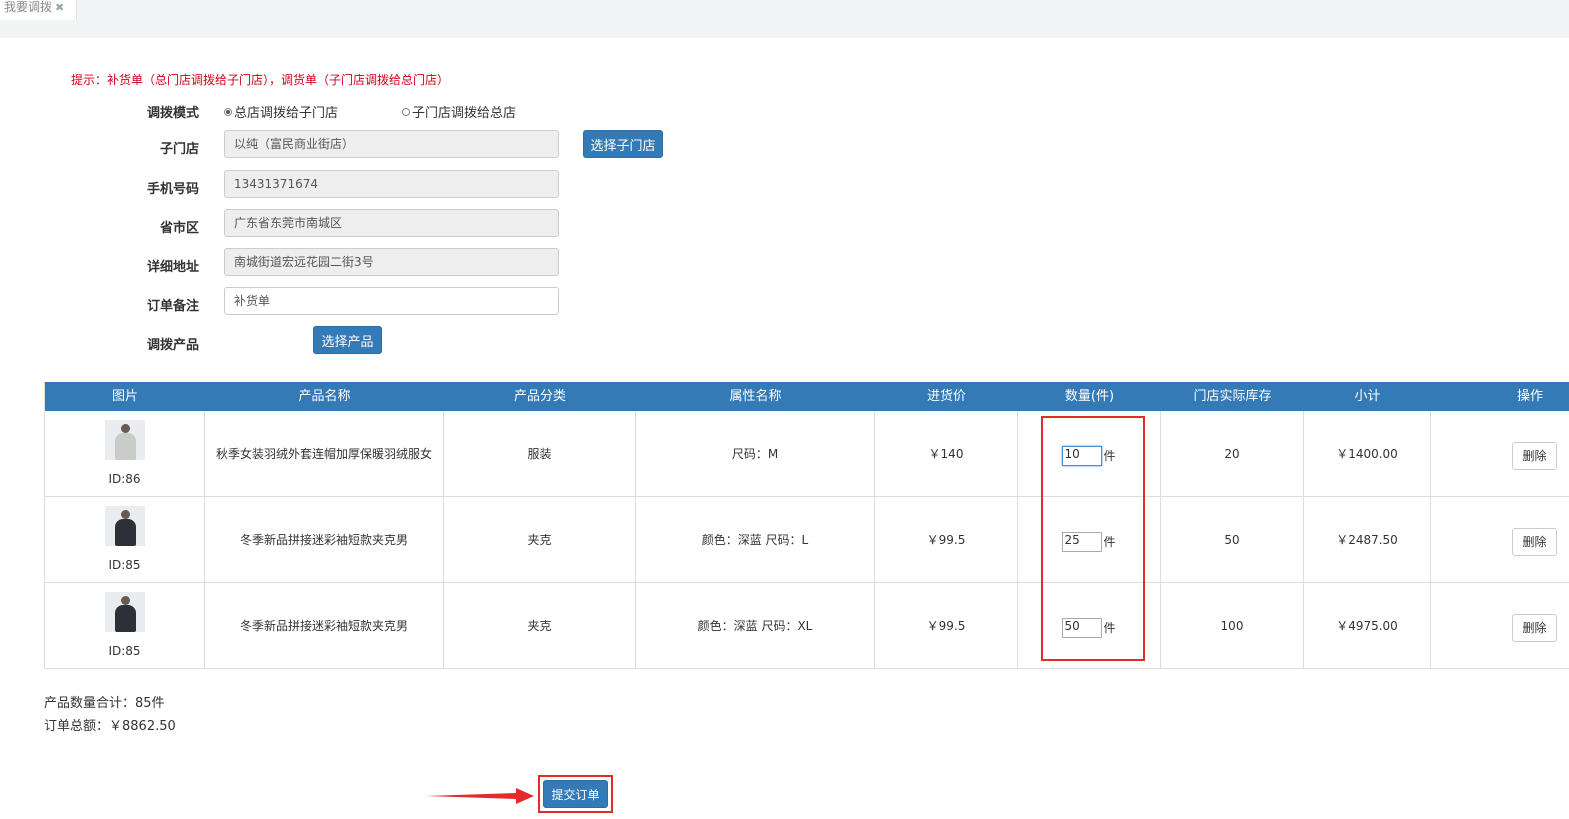 This screenshot has height=819, width=1569. What do you see at coordinates (784, 19) in the screenshot?
I see `tab-bar: 我要调拨 ✖` at bounding box center [784, 19].